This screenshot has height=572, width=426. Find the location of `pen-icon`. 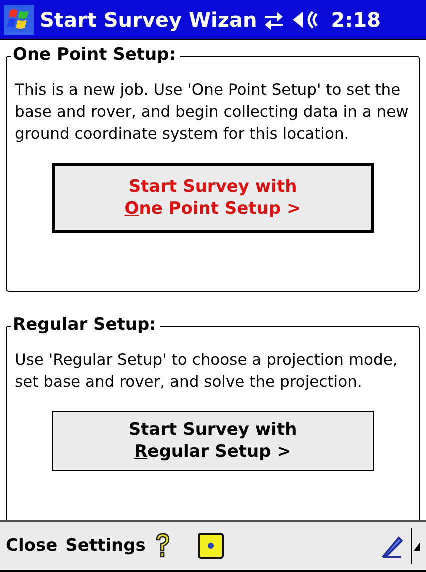

pen-icon is located at coordinates (392, 546).